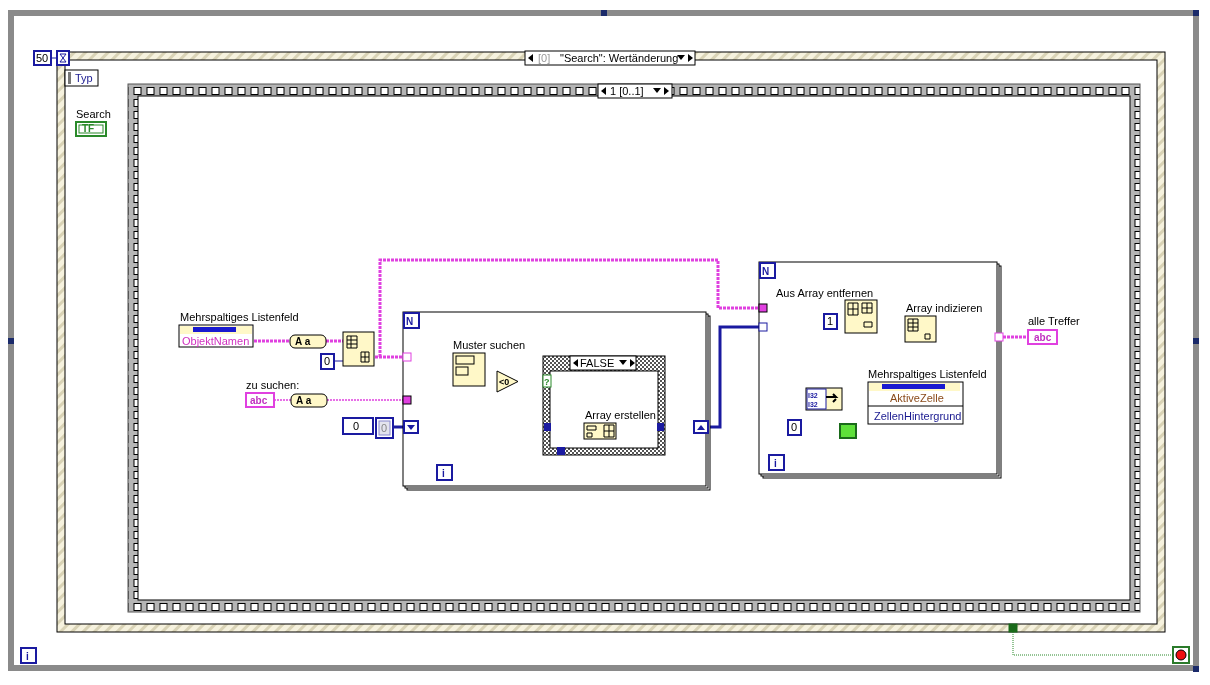 This screenshot has width=1210, height=685. I want to click on stop-icon, so click(1181, 655).